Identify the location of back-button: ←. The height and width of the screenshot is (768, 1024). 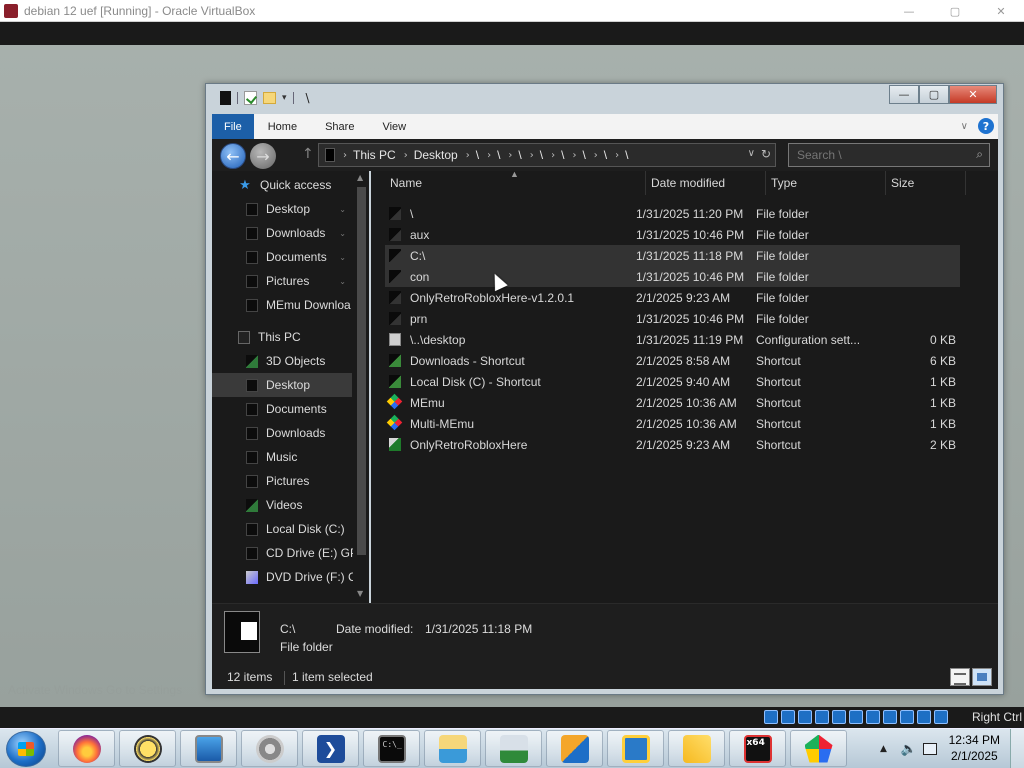
(233, 156).